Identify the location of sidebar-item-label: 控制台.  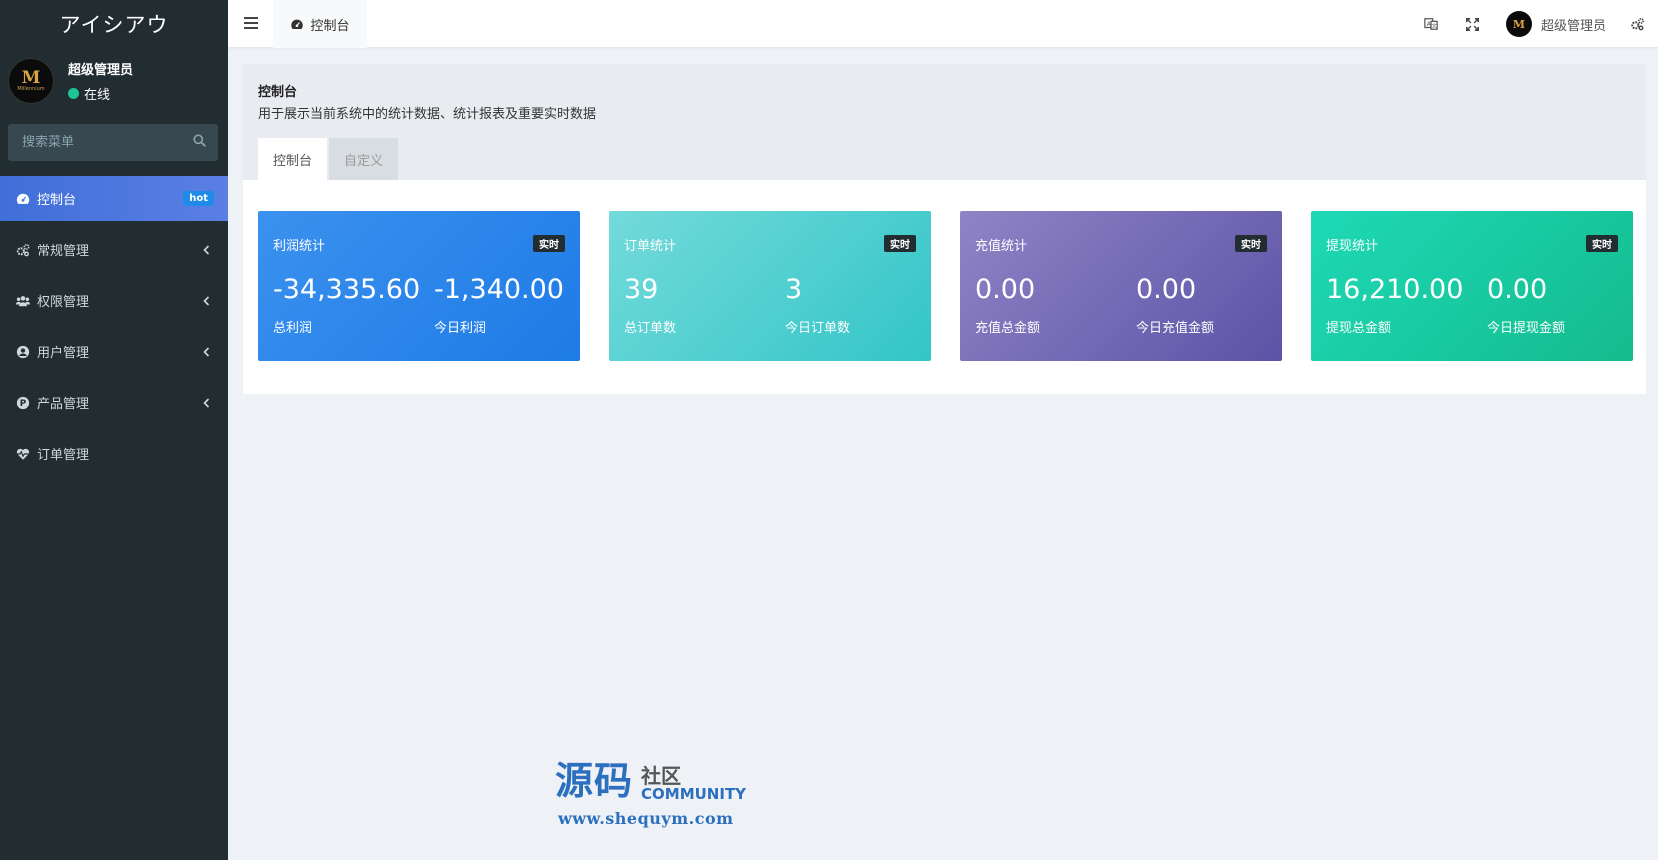
(57, 200).